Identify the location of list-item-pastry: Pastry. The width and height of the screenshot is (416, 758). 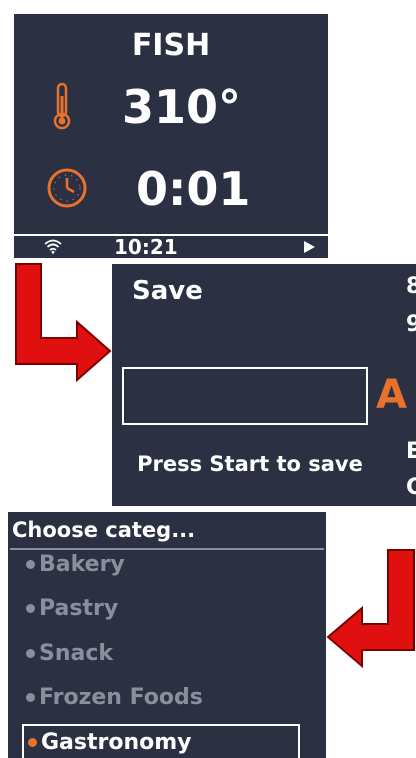
(72, 608).